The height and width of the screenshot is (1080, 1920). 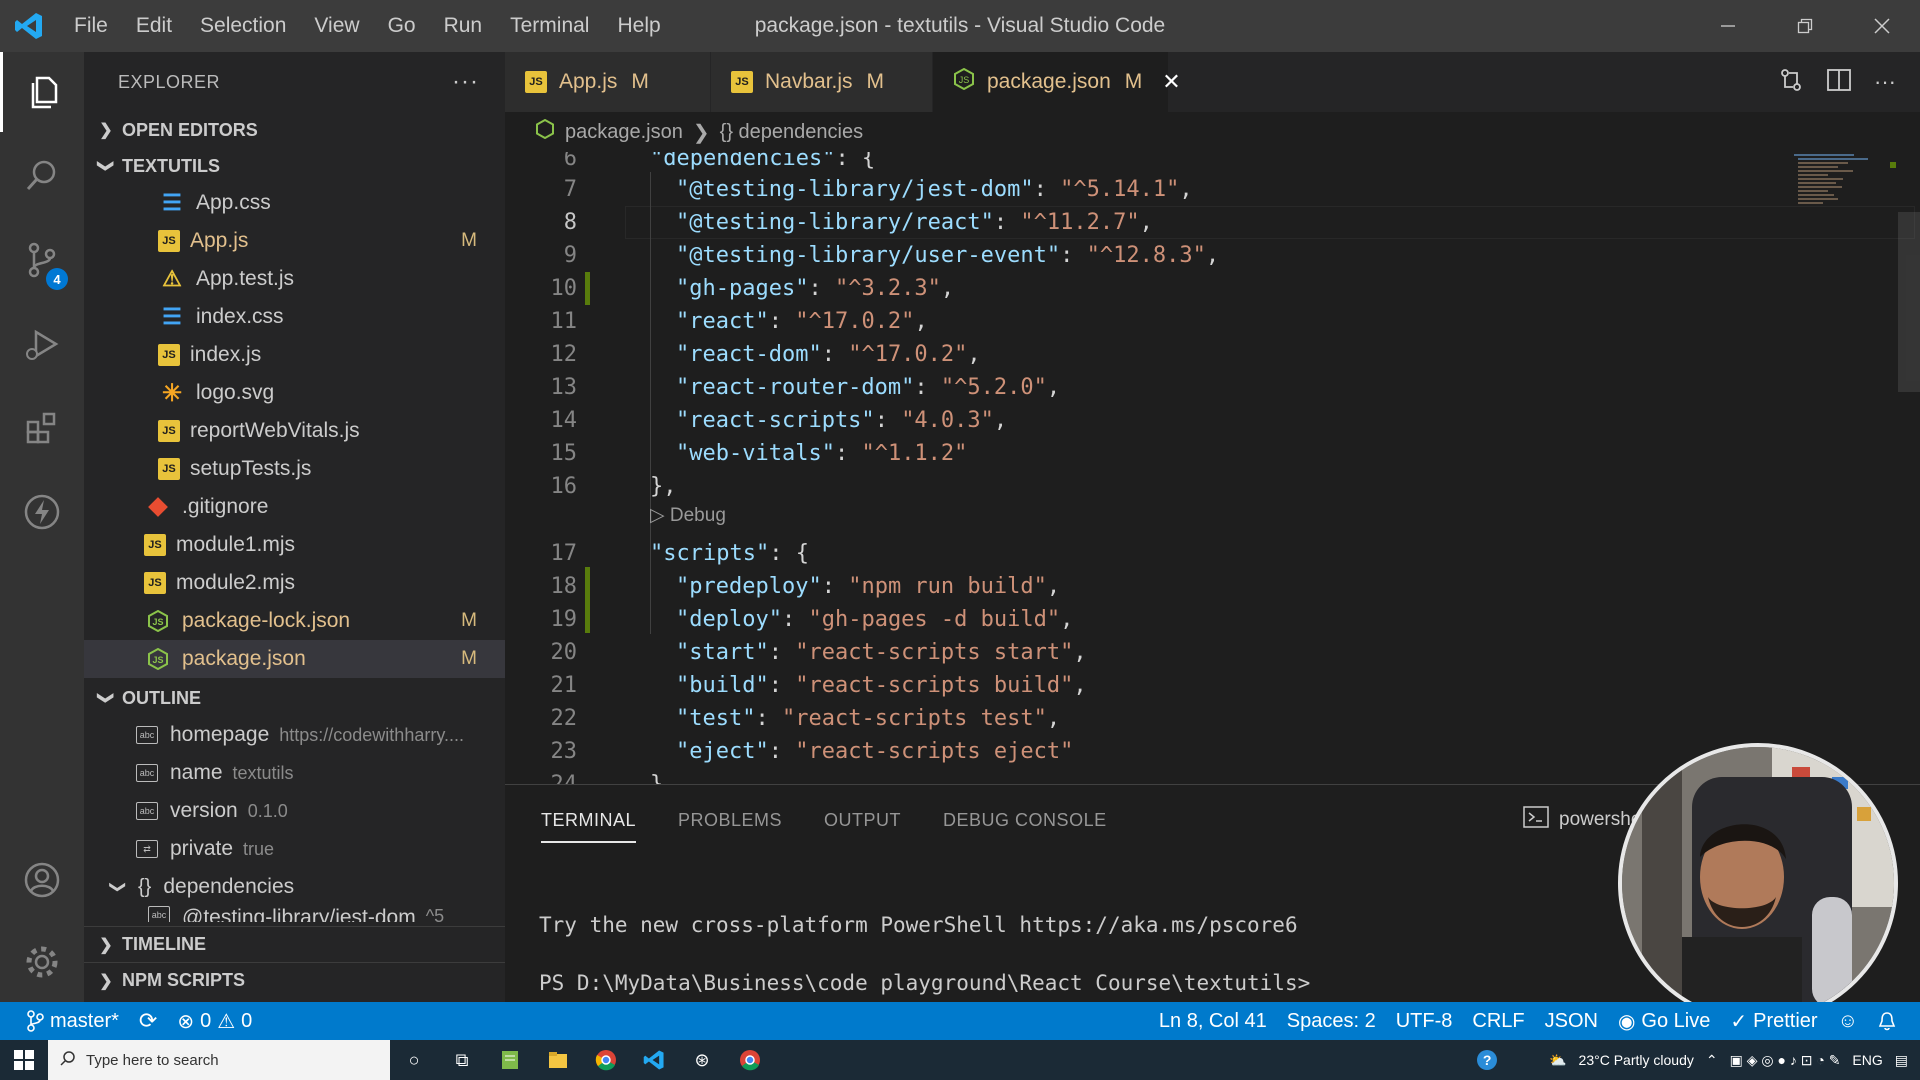 What do you see at coordinates (688, 515) in the screenshot?
I see `debug-codelens: ▷ Debug` at bounding box center [688, 515].